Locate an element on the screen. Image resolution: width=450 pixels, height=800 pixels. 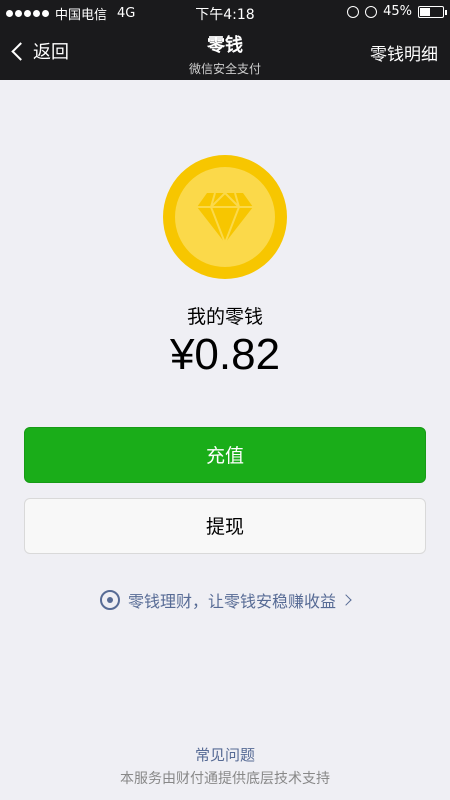
coin-inner is located at coordinates (225, 217).